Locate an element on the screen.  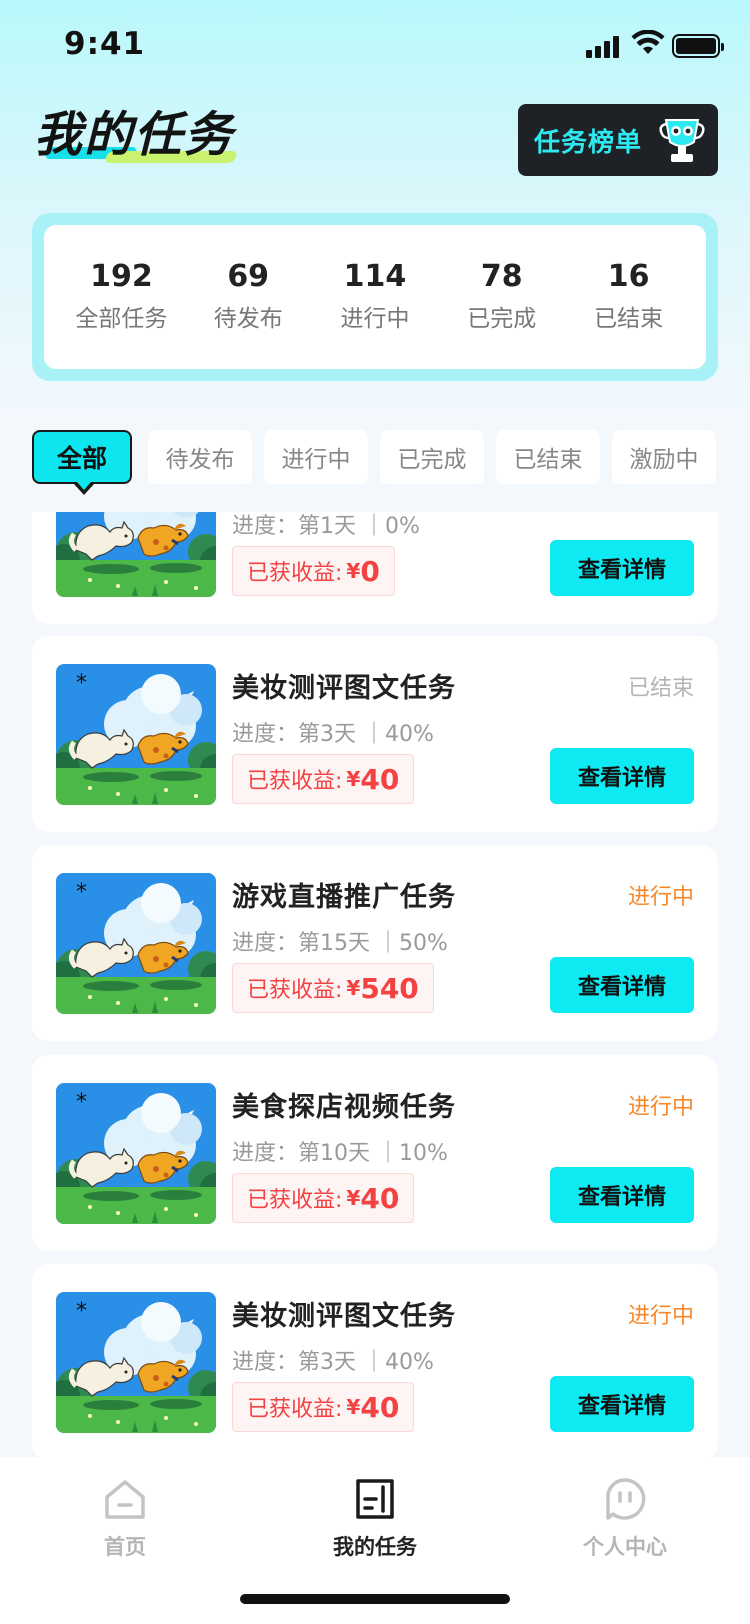
stat-in-progress: 114 进行中 is located at coordinates (375, 297).